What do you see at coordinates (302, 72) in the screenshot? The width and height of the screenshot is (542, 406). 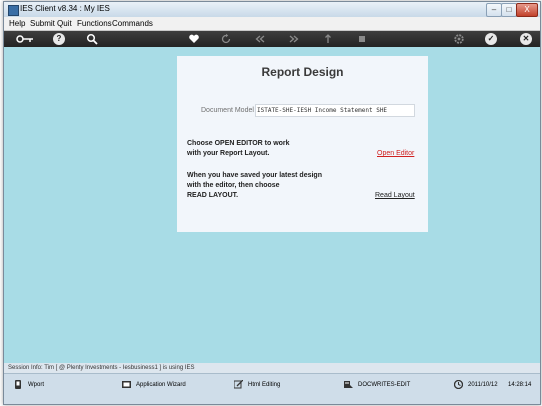 I see `page-title: Report Design` at bounding box center [302, 72].